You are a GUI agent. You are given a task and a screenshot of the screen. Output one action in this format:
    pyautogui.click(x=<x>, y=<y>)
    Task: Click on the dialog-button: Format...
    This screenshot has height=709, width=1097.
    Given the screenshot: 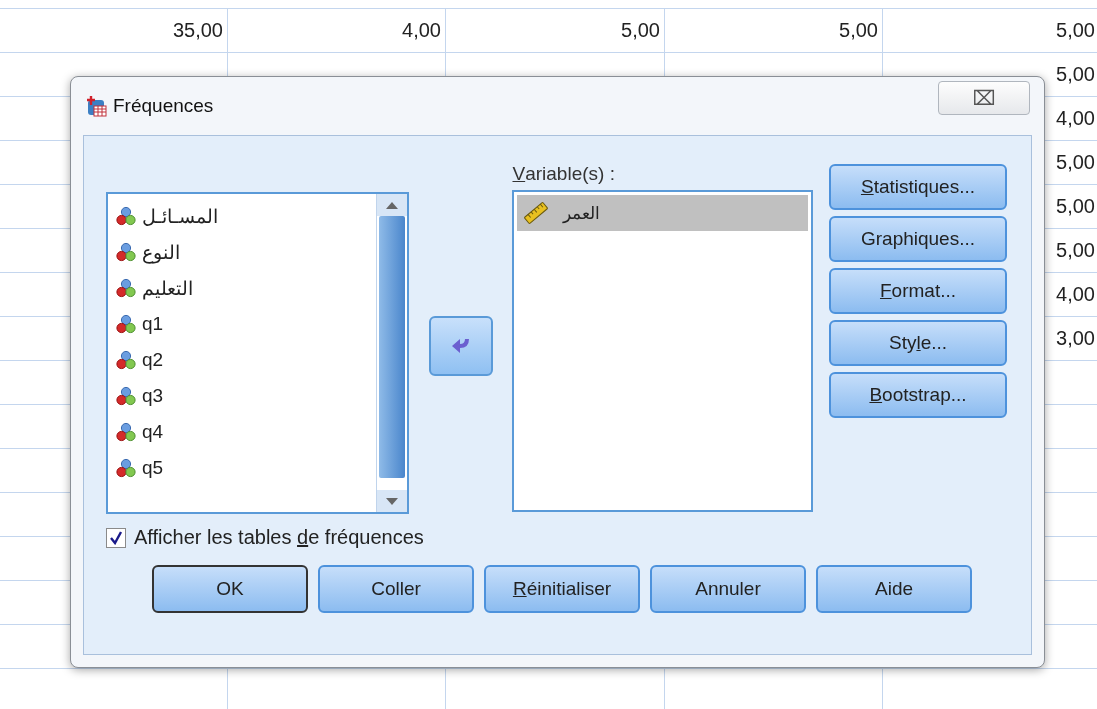 What is the action you would take?
    pyautogui.click(x=918, y=291)
    